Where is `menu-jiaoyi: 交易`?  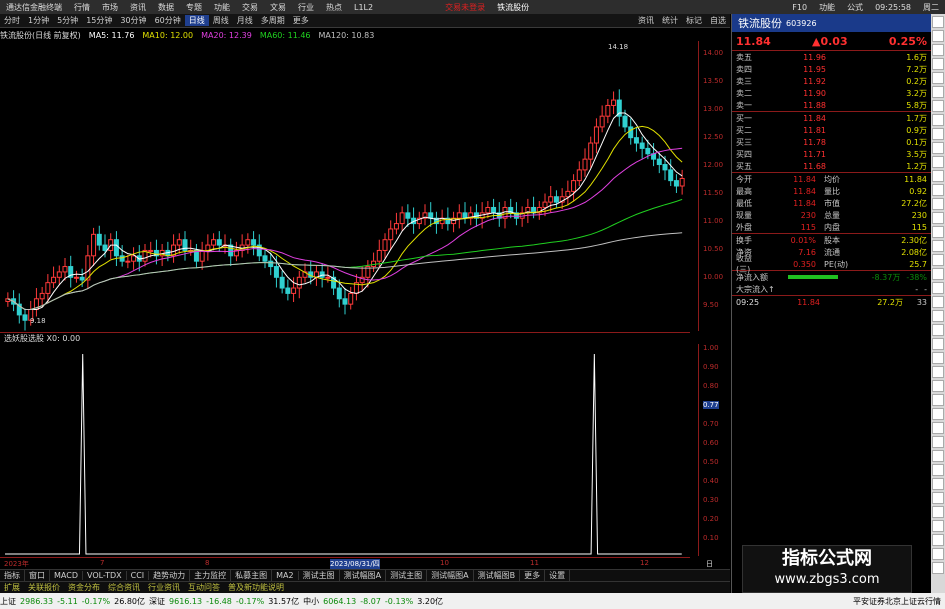 menu-jiaoyi: 交易 is located at coordinates (250, 7).